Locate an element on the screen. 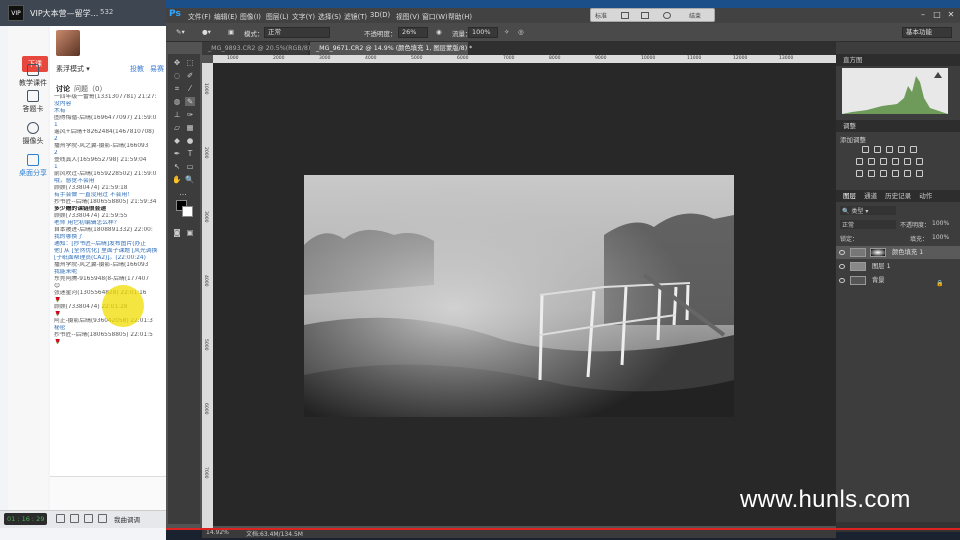 The image size is (960, 540). stamp-tool-icon: ⊥ is located at coordinates (177, 114).